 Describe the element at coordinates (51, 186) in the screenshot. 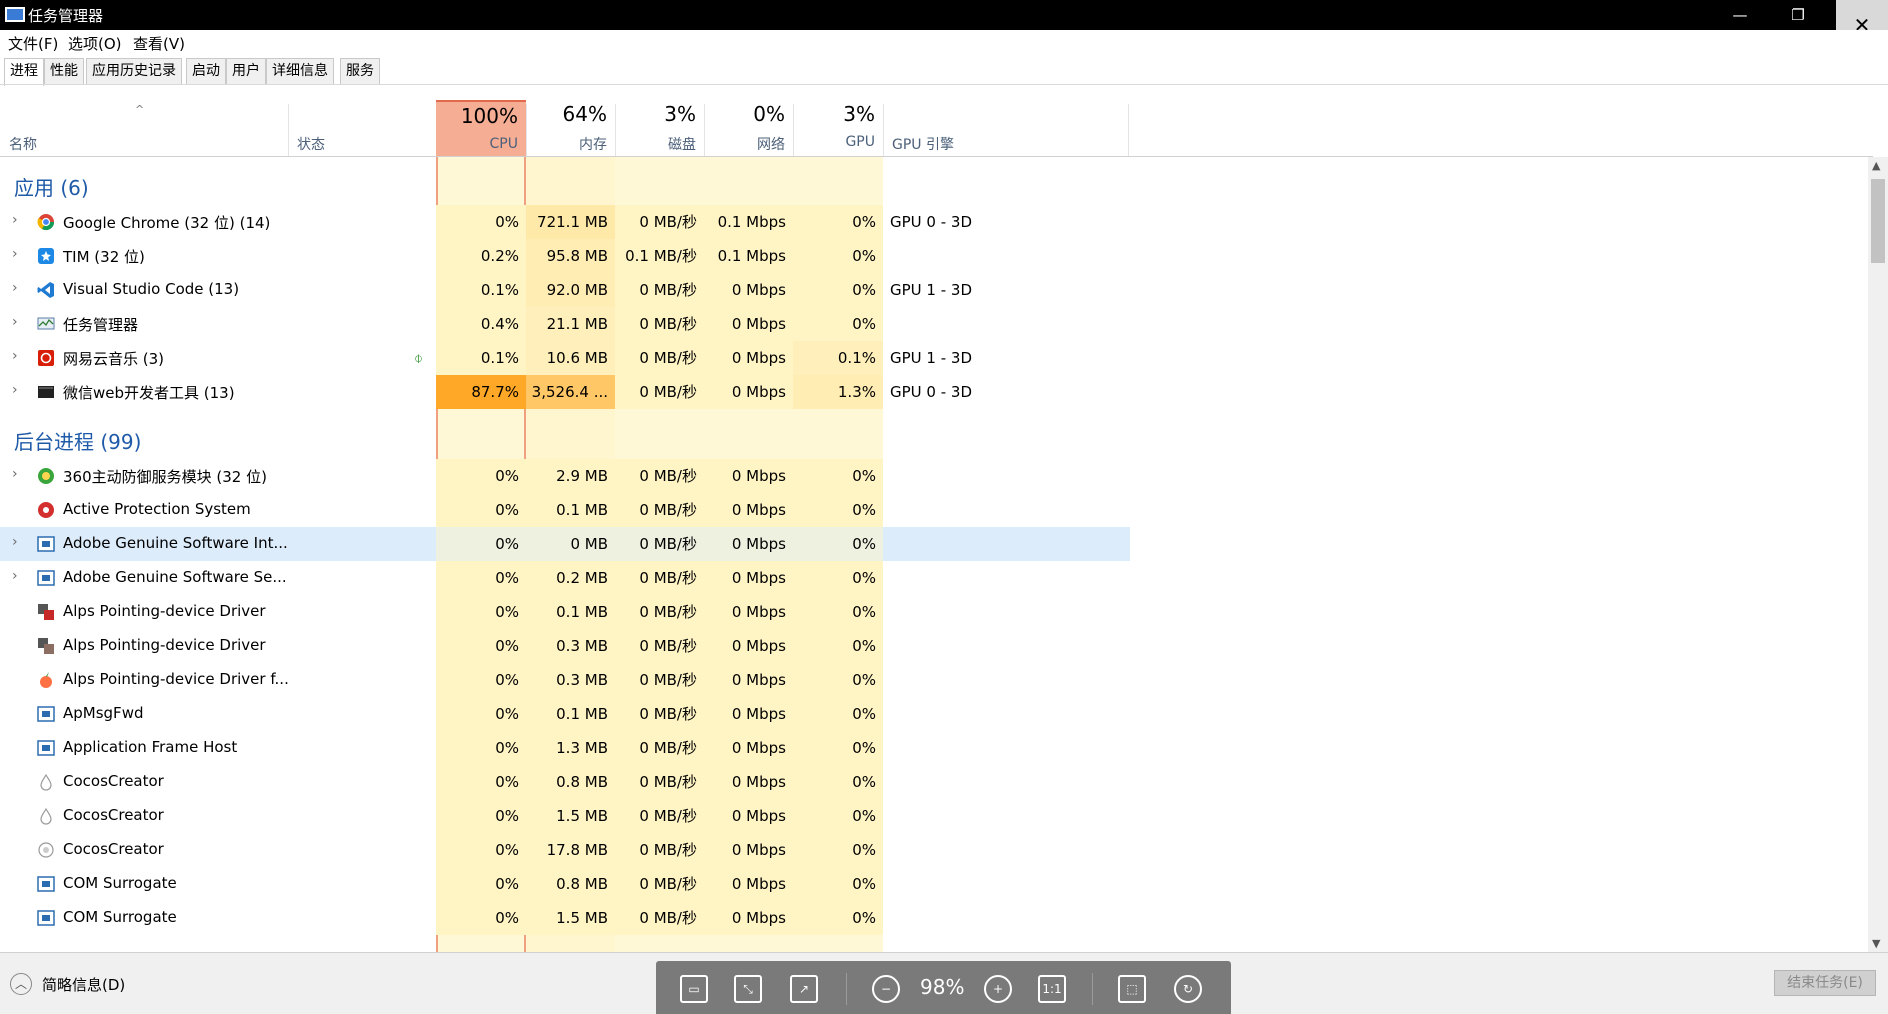

I see `group-apps: 应用 (6)` at that location.